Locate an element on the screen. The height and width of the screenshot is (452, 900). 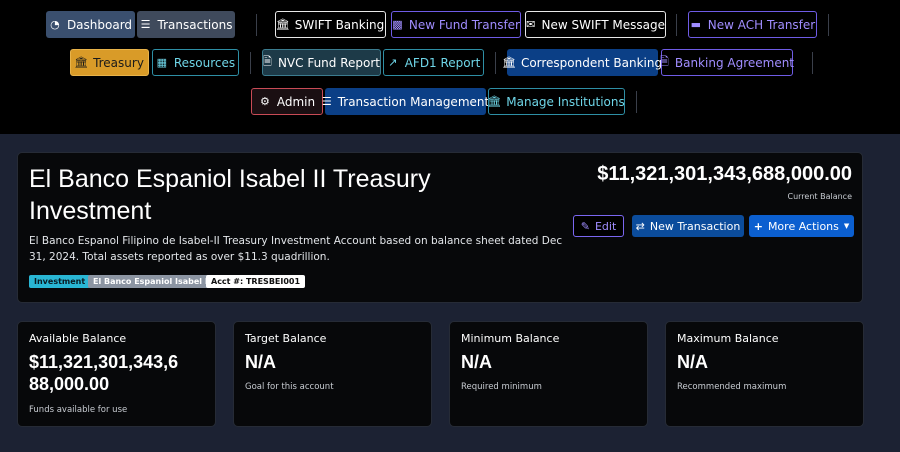
nav-treasury-button: 🏛 Treasury is located at coordinates (109, 62).